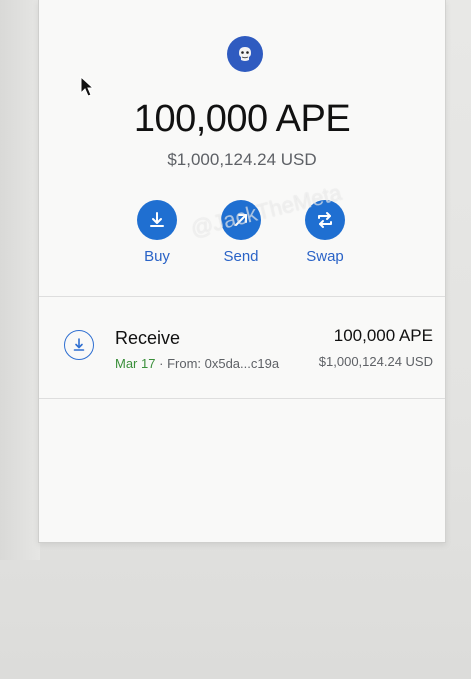 The image size is (471, 679). What do you see at coordinates (325, 220) in the screenshot?
I see `swap-icon` at bounding box center [325, 220].